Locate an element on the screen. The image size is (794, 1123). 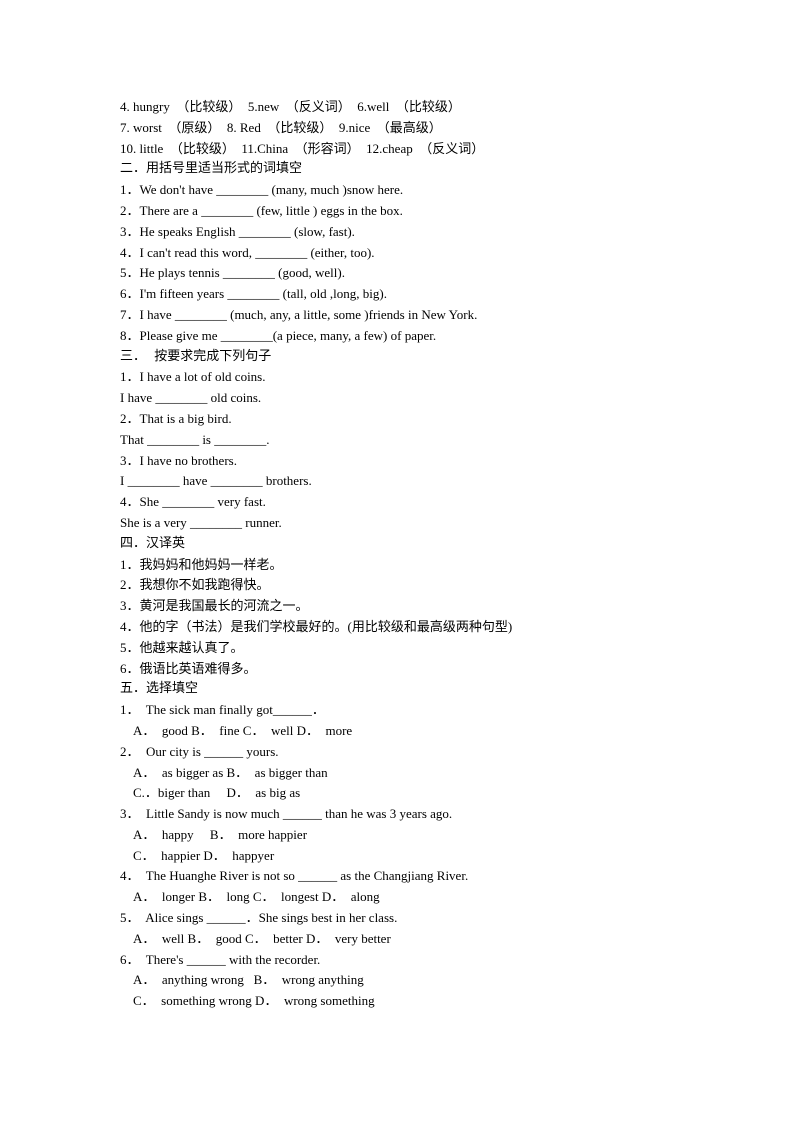
question-line: I have ________ old coins. is located at coordinates (191, 398).